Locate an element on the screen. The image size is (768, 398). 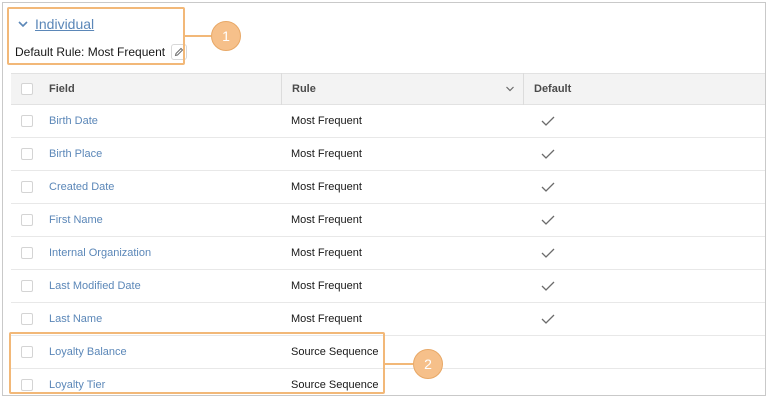
table-row: Created Date Most Frequent is located at coordinates (388, 187).